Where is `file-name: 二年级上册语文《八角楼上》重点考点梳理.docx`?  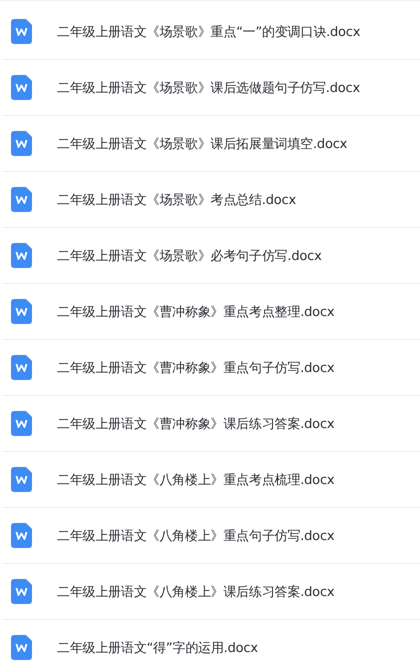 file-name: 二年级上册语文《八角楼上》重点考点梳理.docx is located at coordinates (195, 479).